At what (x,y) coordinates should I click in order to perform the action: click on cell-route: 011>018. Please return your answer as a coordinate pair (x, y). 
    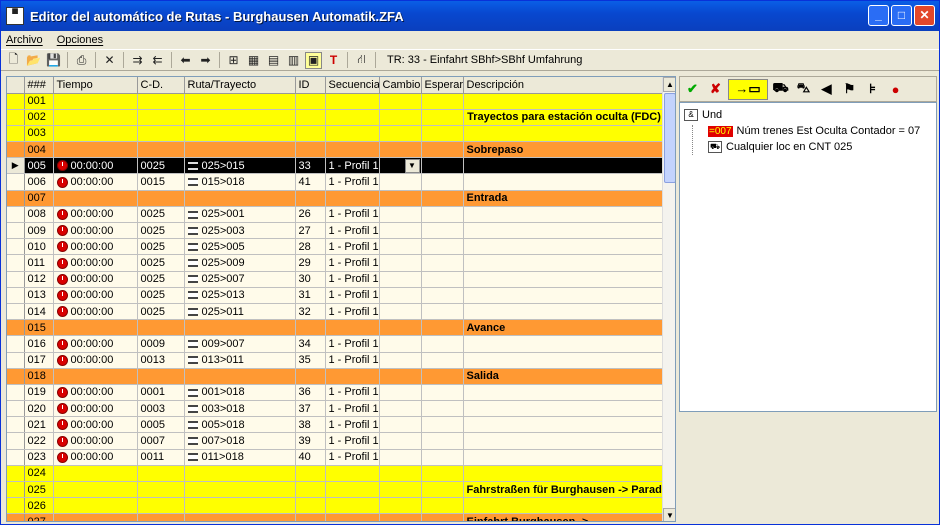
    Looking at the image, I should click on (240, 457).